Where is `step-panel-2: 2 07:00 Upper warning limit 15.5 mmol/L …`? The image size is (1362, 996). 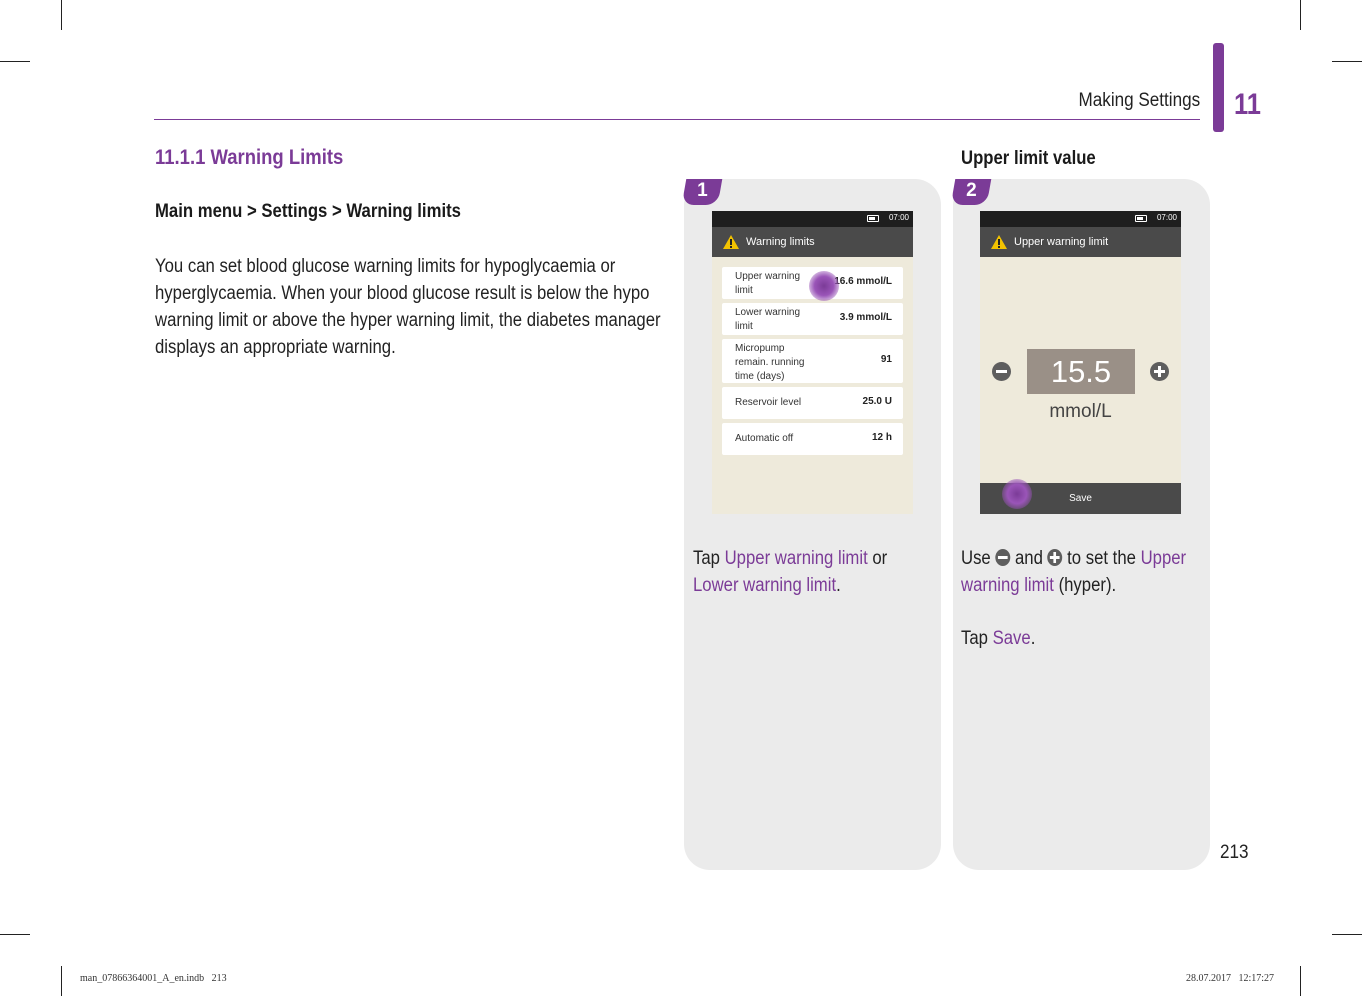 step-panel-2: 2 07:00 Upper warning limit 15.5 mmol/L … is located at coordinates (1080, 524).